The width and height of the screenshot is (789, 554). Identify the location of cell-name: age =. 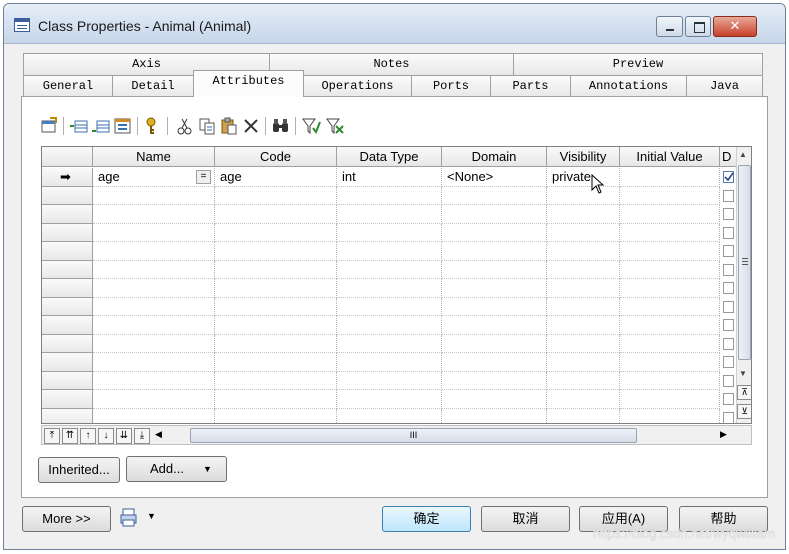
(154, 177).